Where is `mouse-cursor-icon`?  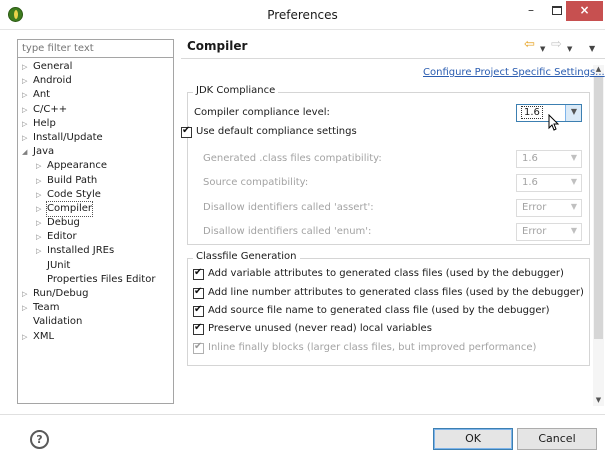 mouse-cursor-icon is located at coordinates (554, 122).